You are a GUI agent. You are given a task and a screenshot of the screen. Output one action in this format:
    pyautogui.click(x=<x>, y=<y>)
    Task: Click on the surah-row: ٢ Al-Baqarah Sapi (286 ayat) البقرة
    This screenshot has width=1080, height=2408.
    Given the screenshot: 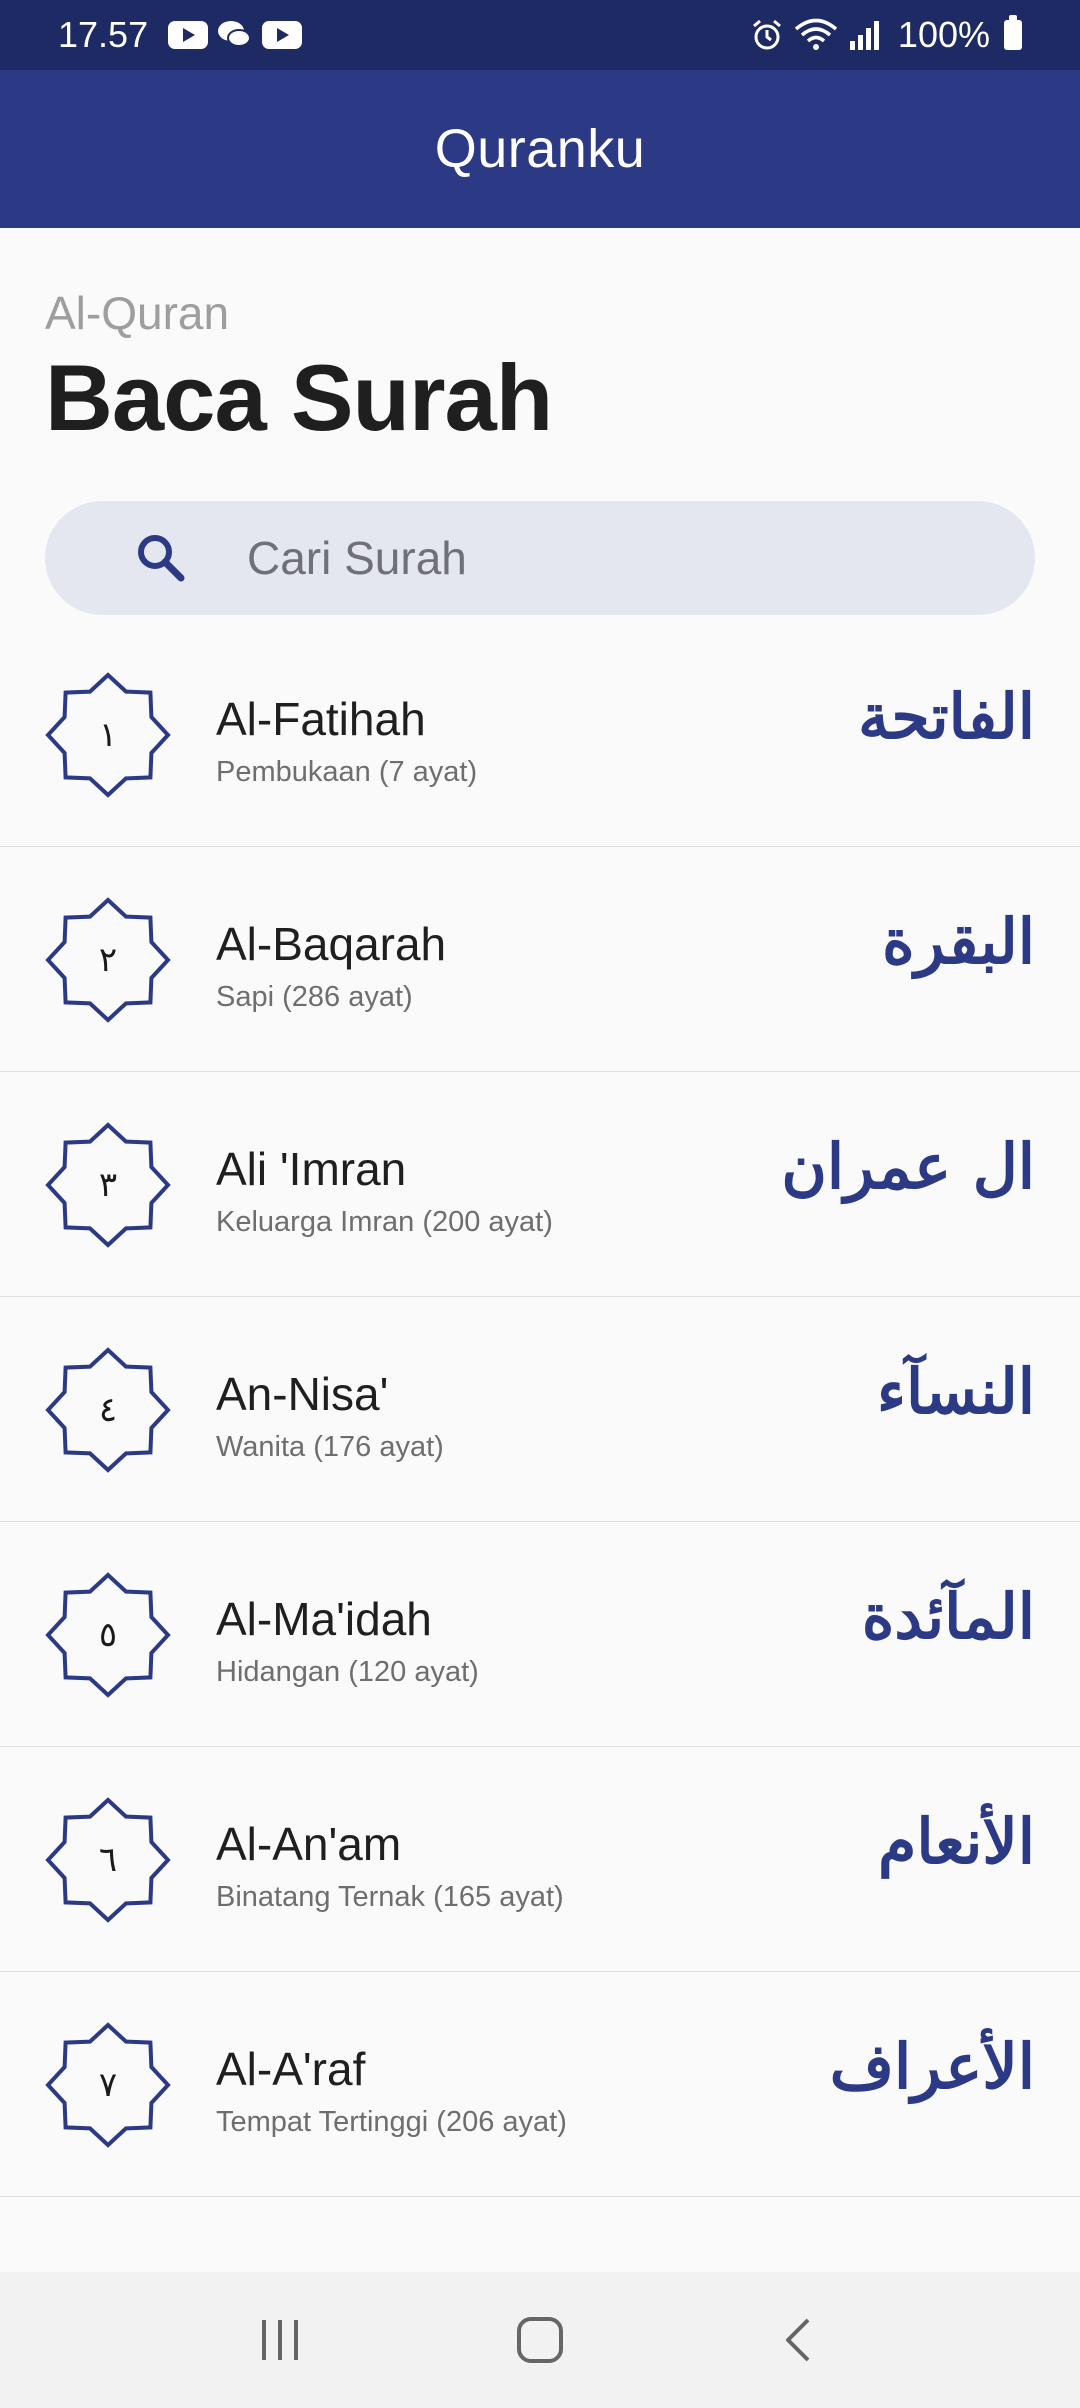 What is the action you would take?
    pyautogui.click(x=540, y=959)
    